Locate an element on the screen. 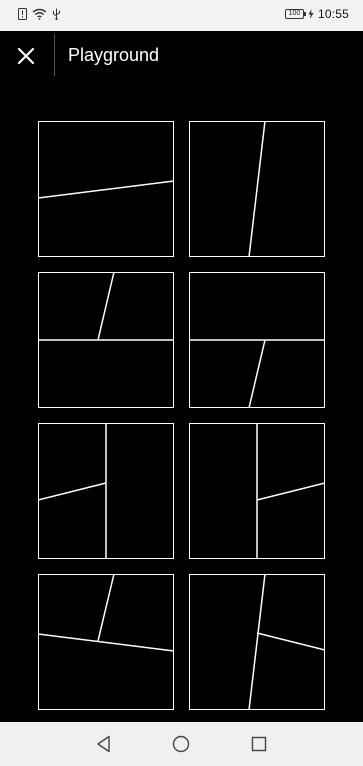 The image size is (363, 766). back-button is located at coordinates (104, 744).